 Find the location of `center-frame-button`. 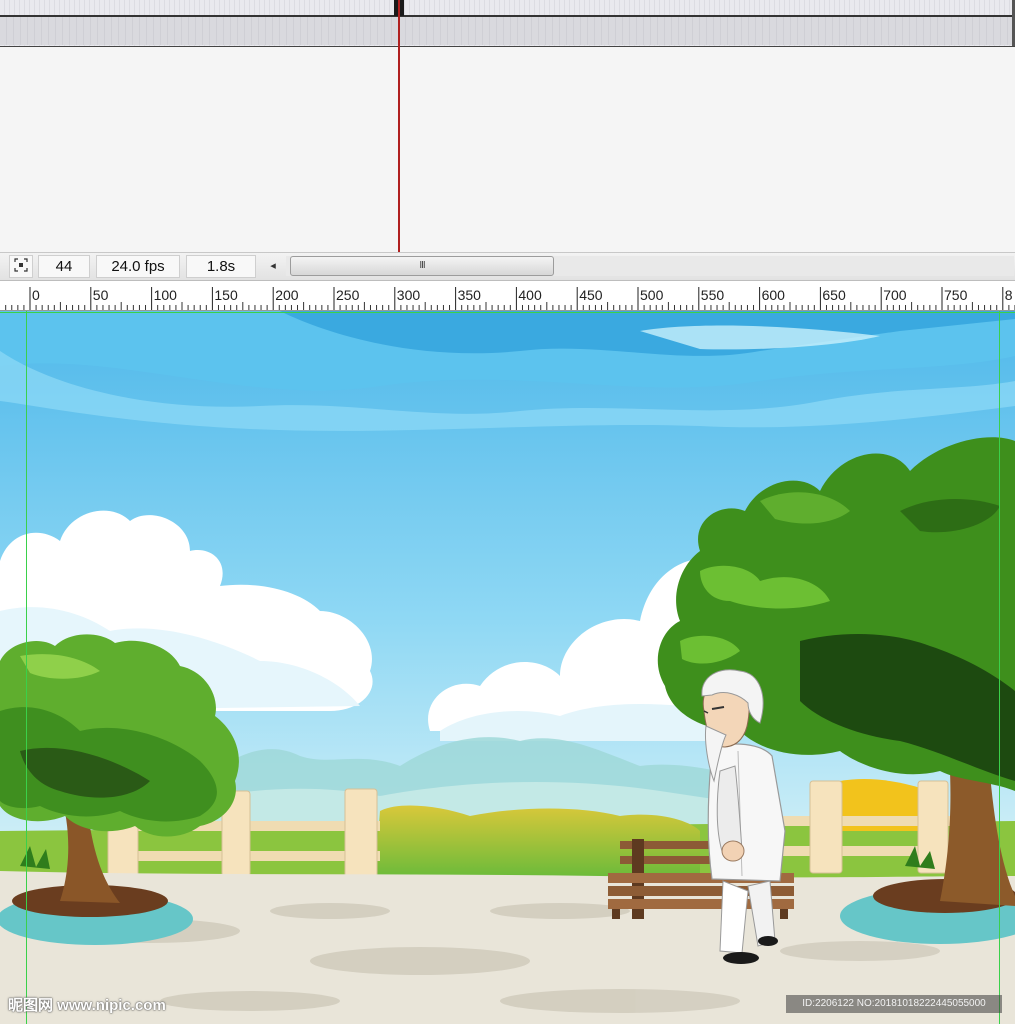

center-frame-button is located at coordinates (21, 266).